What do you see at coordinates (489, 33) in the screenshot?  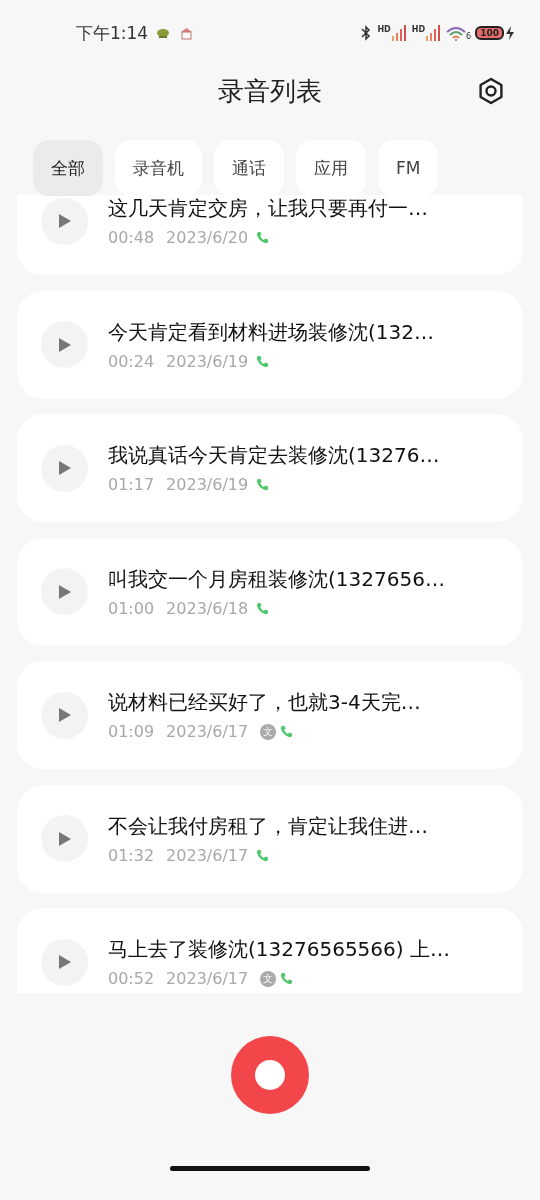 I see `battery-level: 100` at bounding box center [489, 33].